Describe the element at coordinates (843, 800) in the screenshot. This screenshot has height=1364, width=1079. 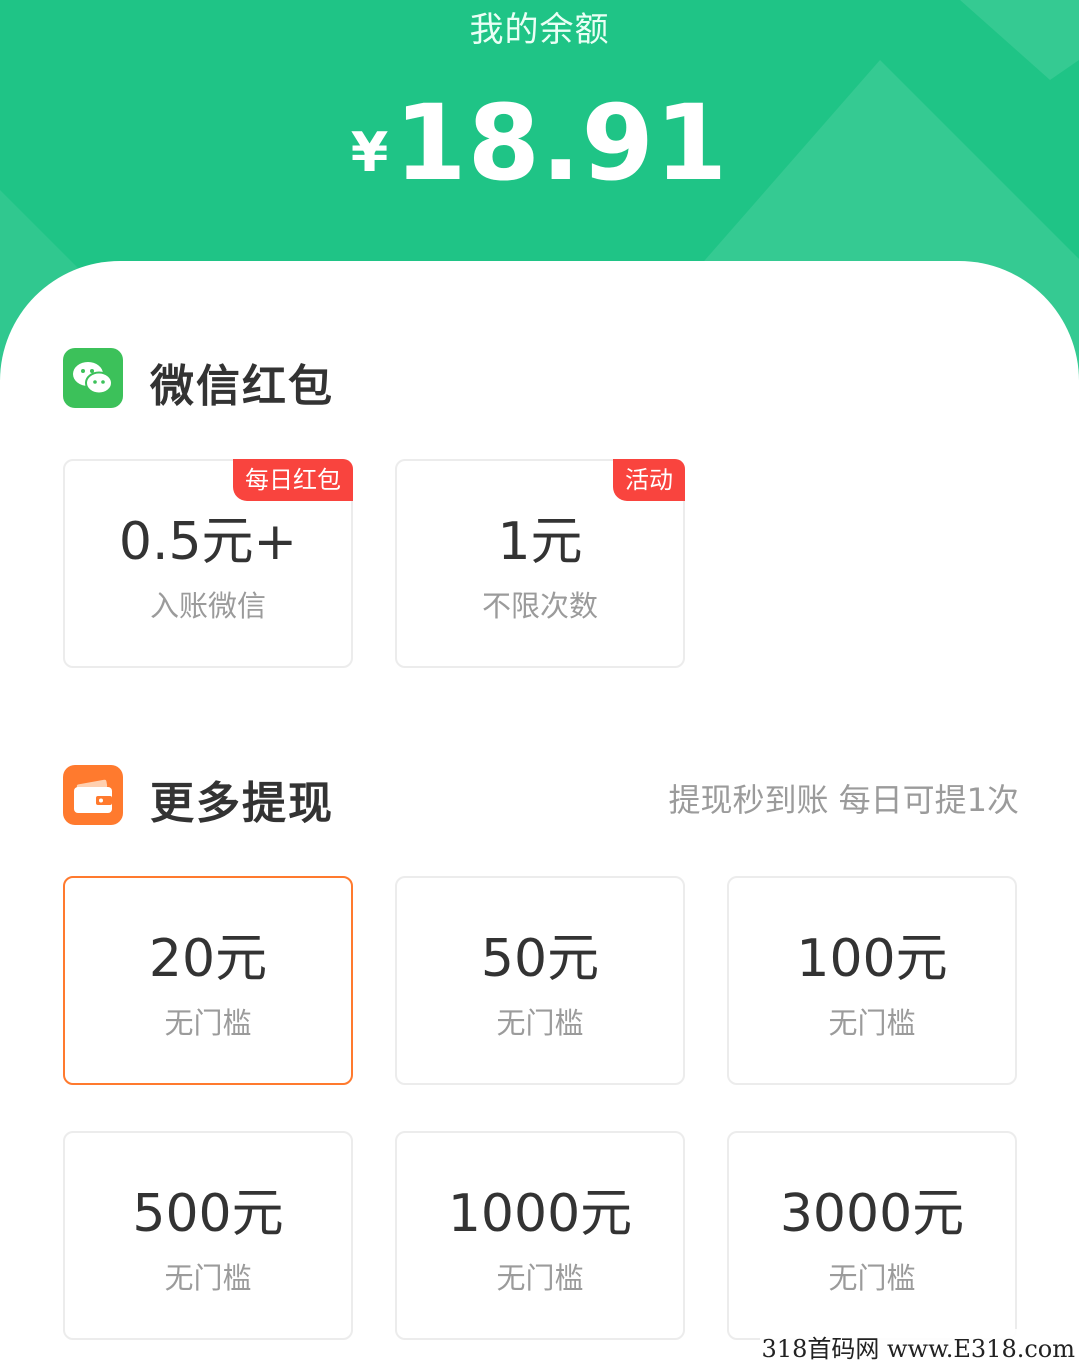
I see `withdraw-note: 提现秒到账 每日可提1次` at that location.